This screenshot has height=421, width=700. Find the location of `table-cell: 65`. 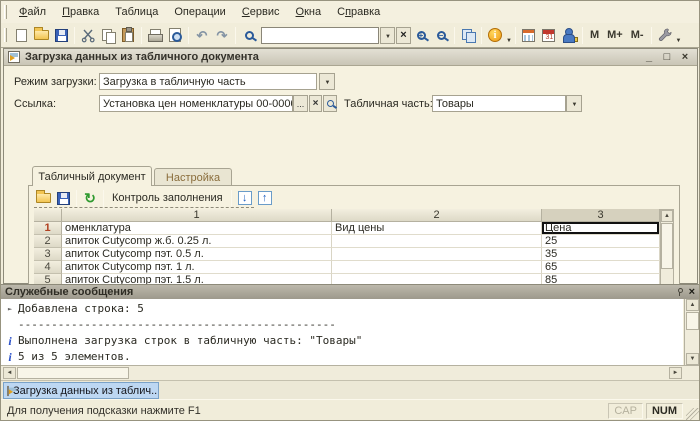

table-cell: 65 is located at coordinates (601, 267).